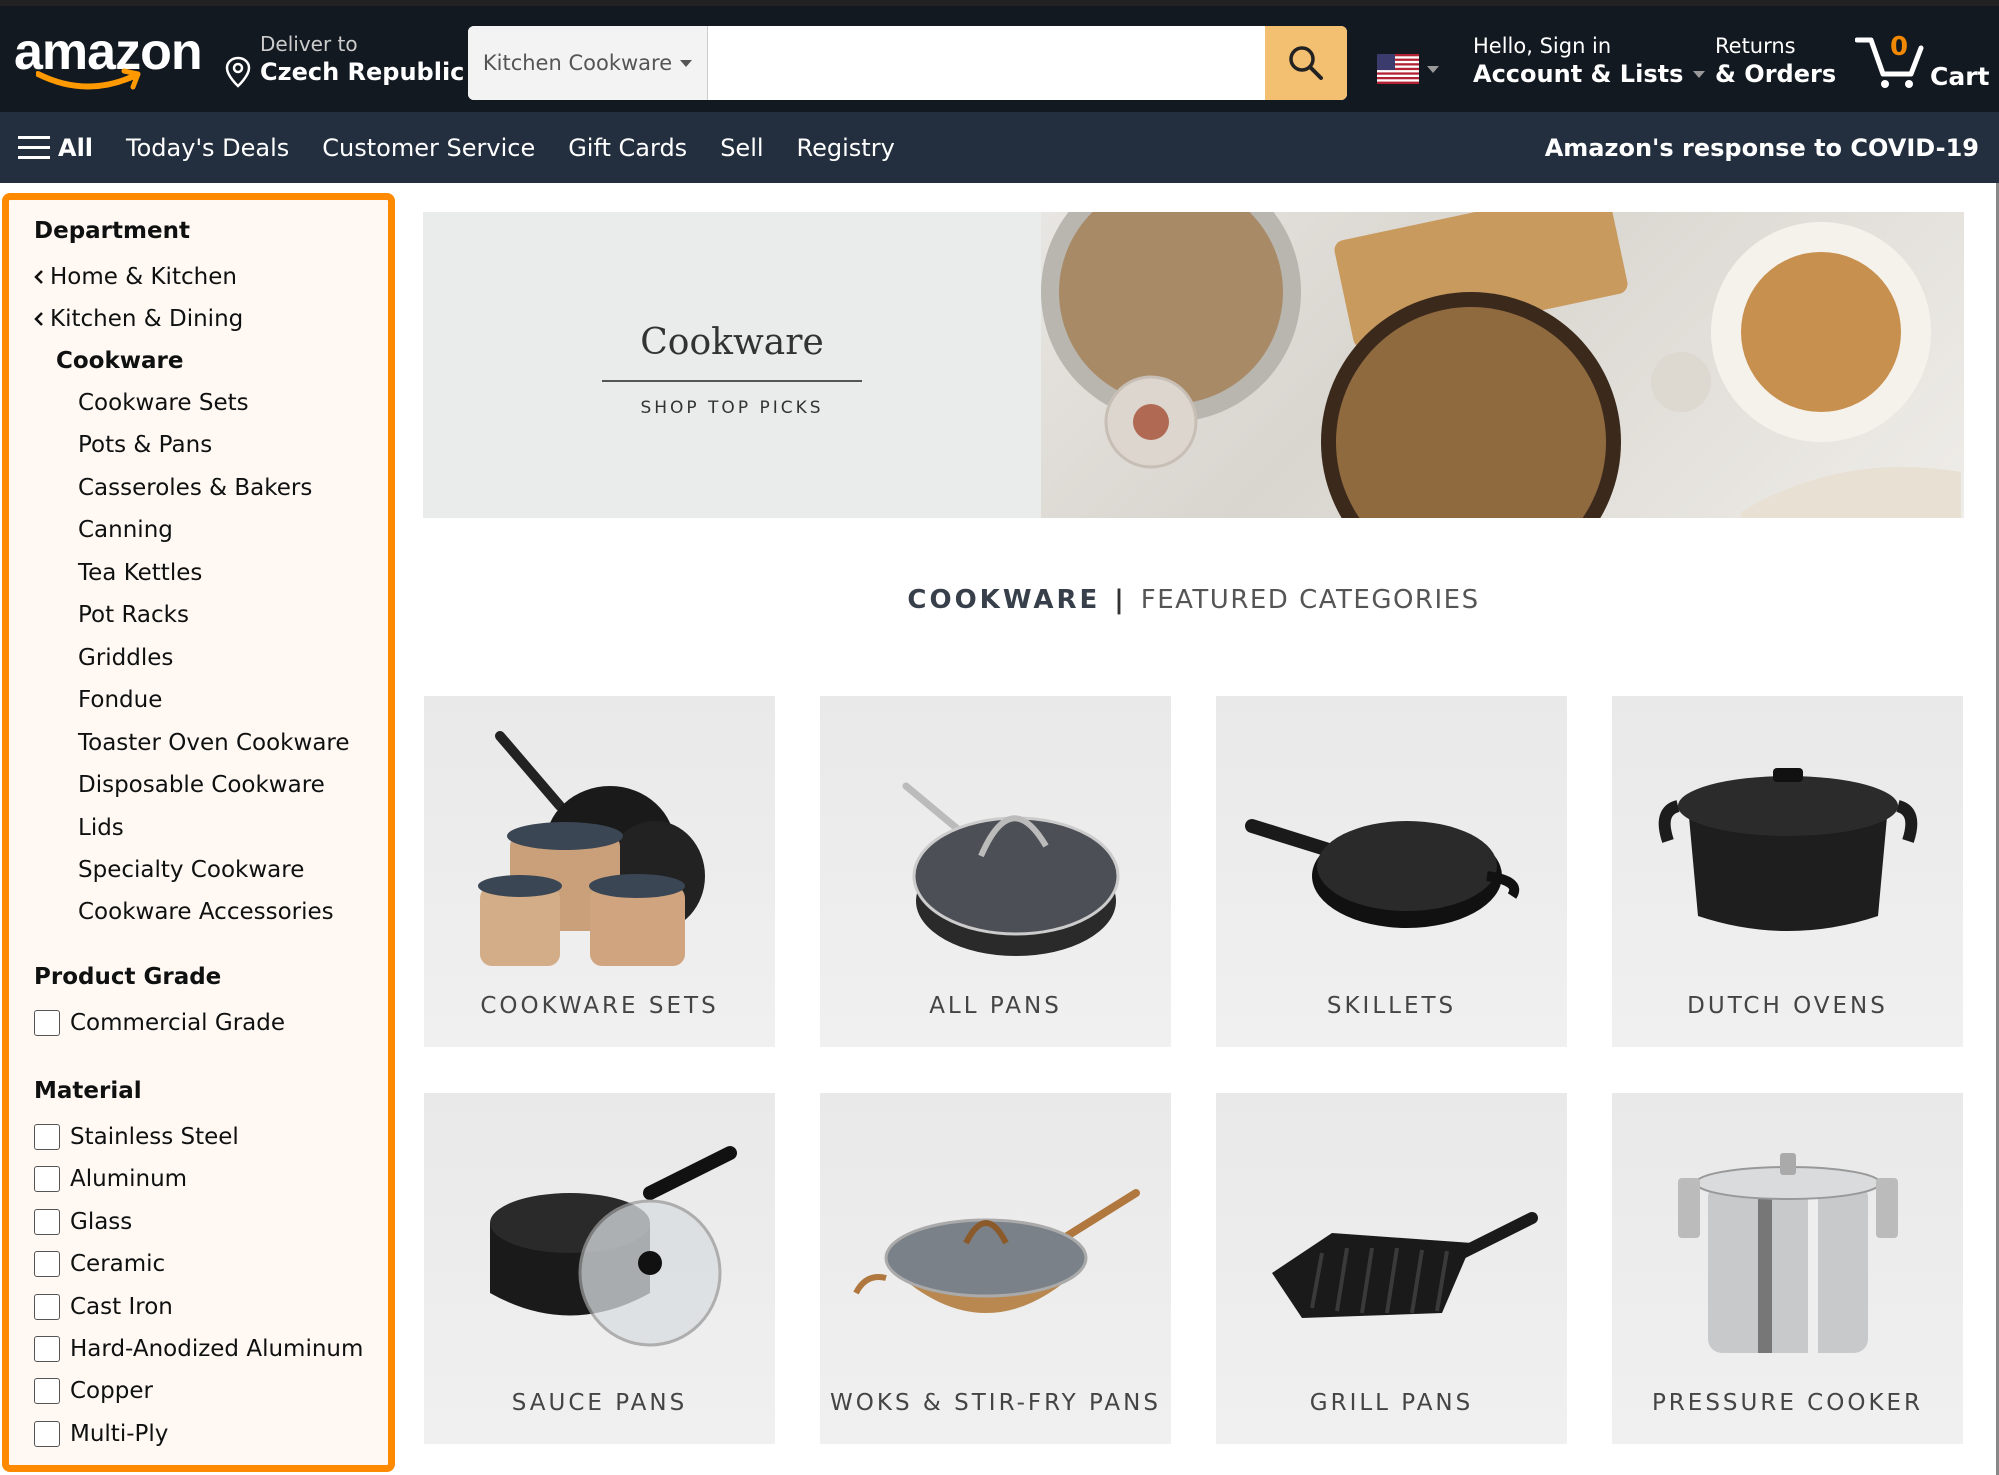  Describe the element at coordinates (741, 148) in the screenshot. I see `nav-sell: Sell` at that location.